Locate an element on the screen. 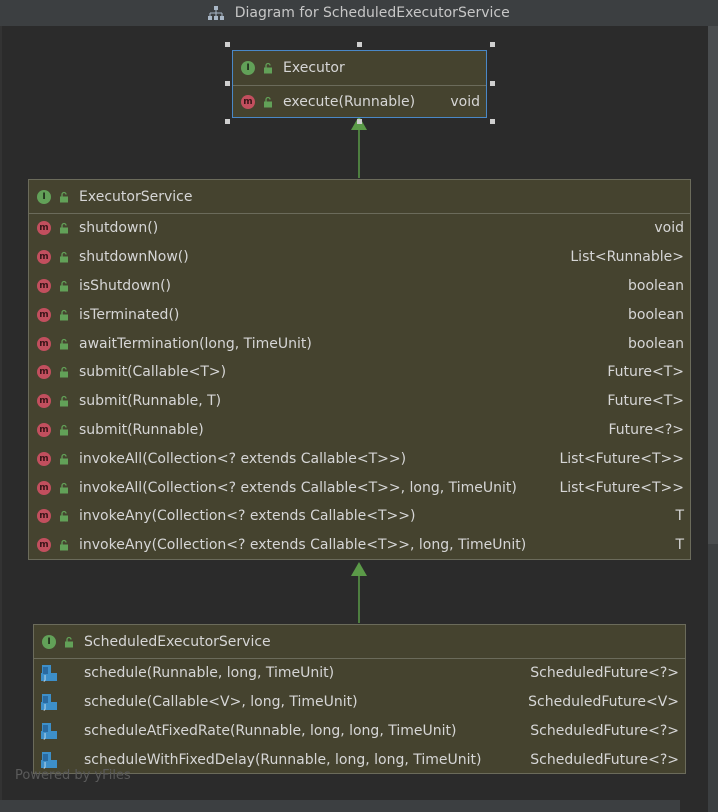  method-name: isShutdown() is located at coordinates (125, 285).